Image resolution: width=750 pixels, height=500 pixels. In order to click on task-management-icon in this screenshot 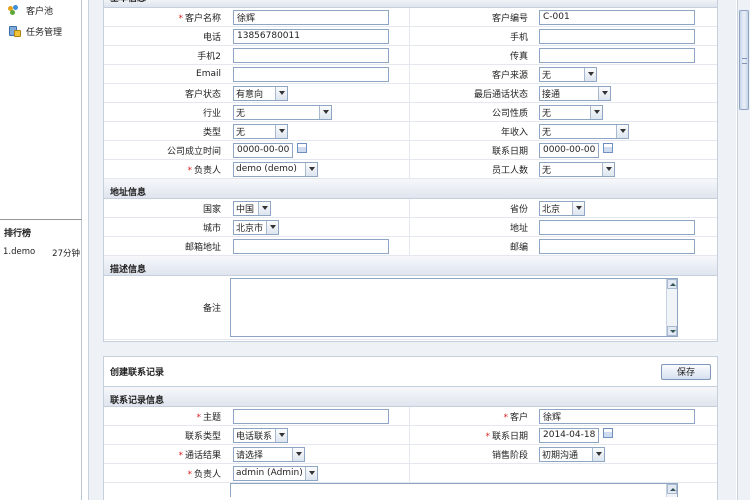, I will do `click(15, 31)`.